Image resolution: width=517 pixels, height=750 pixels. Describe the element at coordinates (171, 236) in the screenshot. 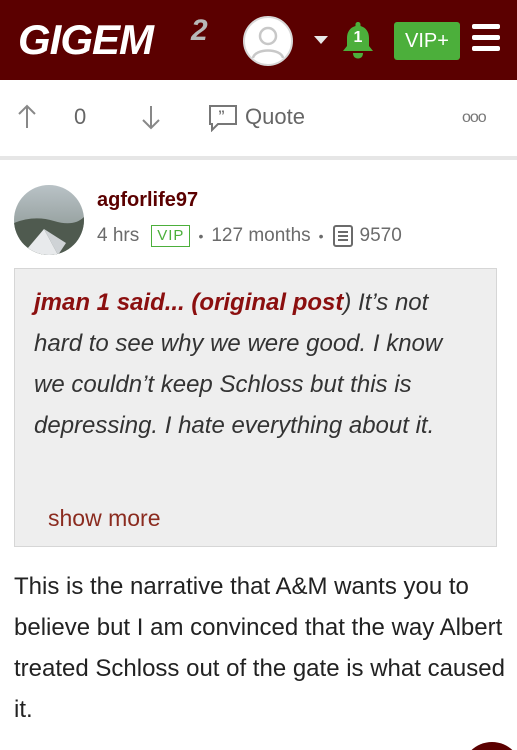

I see `vip-badge: VIP` at that location.